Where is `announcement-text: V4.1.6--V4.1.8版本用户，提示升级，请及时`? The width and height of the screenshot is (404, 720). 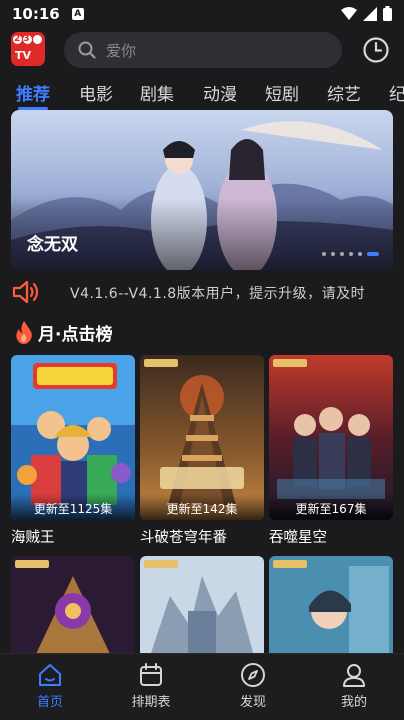
announcement-text: V4.1.6--V4.1.8版本用户，提示升级，请及时 is located at coordinates (218, 294).